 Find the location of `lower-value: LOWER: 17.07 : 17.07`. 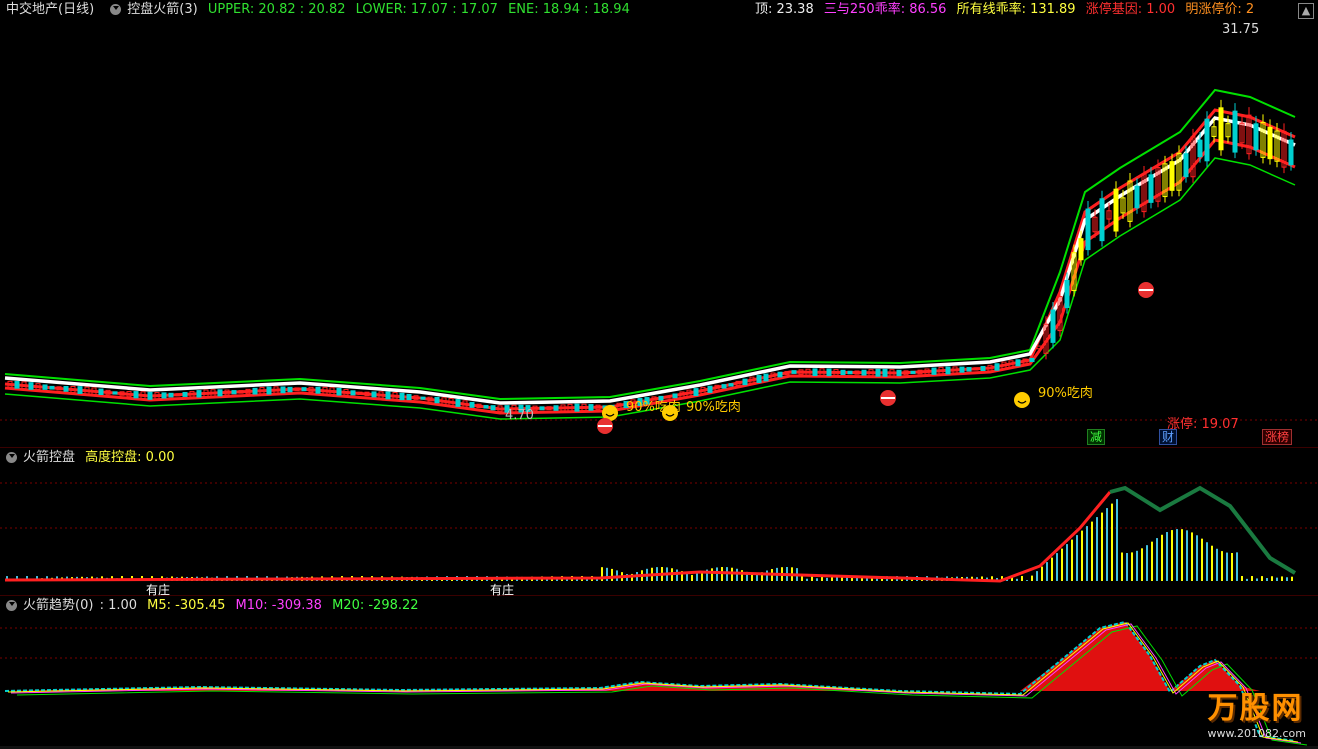

lower-value: LOWER: 17.07 : 17.07 is located at coordinates (426, 9).